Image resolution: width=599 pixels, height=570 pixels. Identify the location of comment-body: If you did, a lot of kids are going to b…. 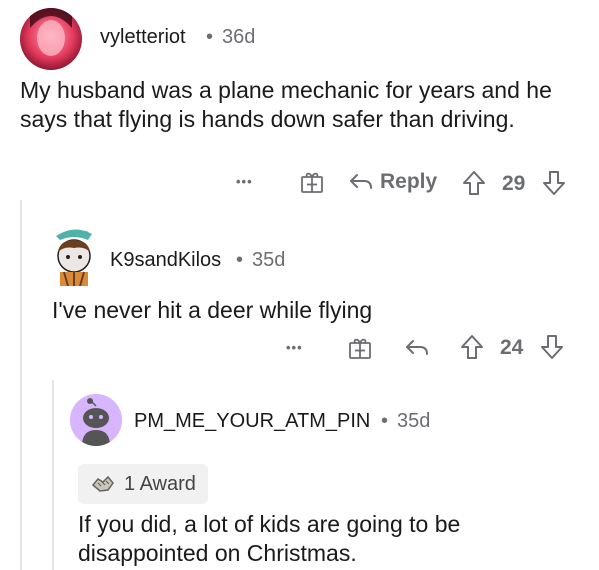
(269, 538).